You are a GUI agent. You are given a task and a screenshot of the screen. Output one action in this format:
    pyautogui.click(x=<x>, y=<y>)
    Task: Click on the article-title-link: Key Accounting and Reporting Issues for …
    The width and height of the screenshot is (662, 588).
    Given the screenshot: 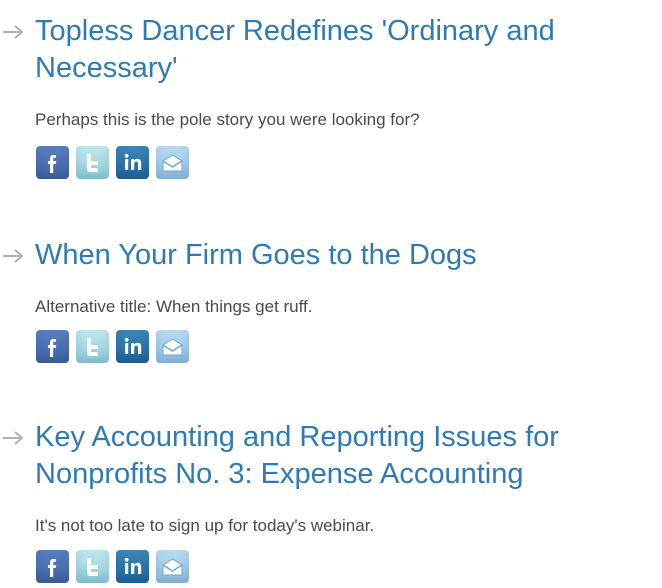 What is the action you would take?
    pyautogui.click(x=348, y=456)
    